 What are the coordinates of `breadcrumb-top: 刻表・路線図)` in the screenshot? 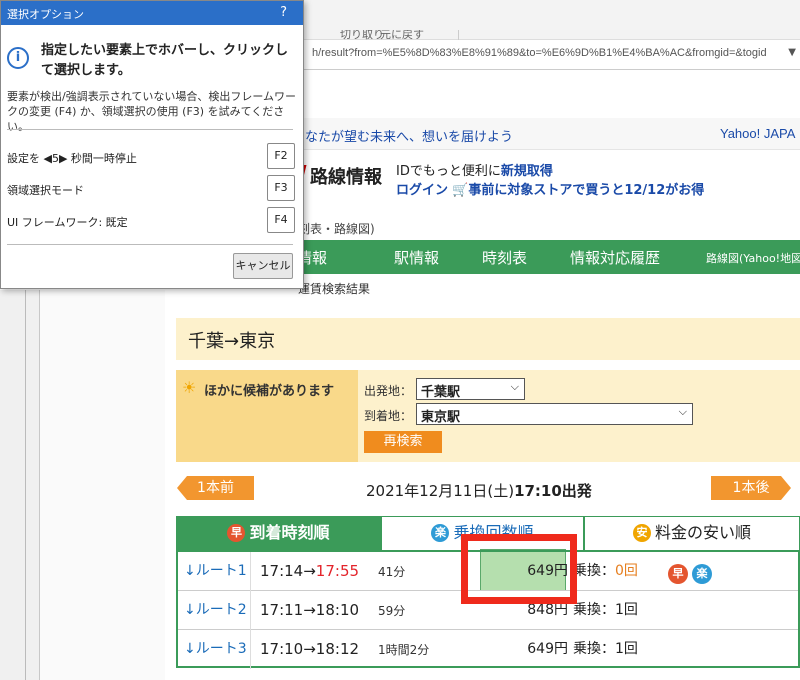 It's located at (336, 229).